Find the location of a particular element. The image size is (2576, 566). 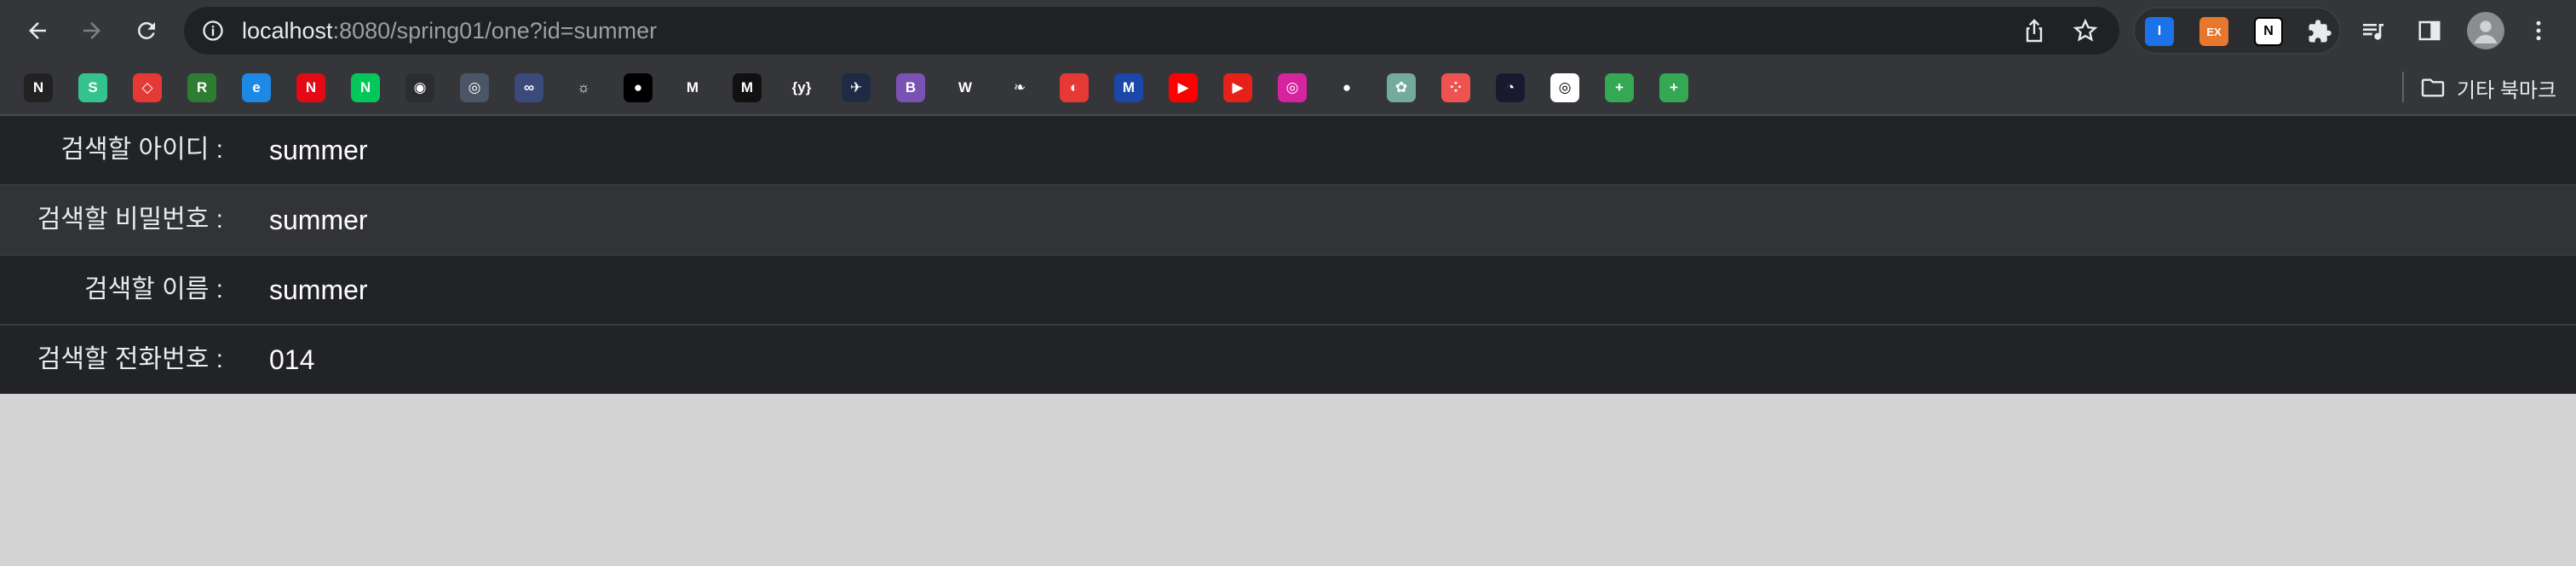

forward-button is located at coordinates (92, 30).